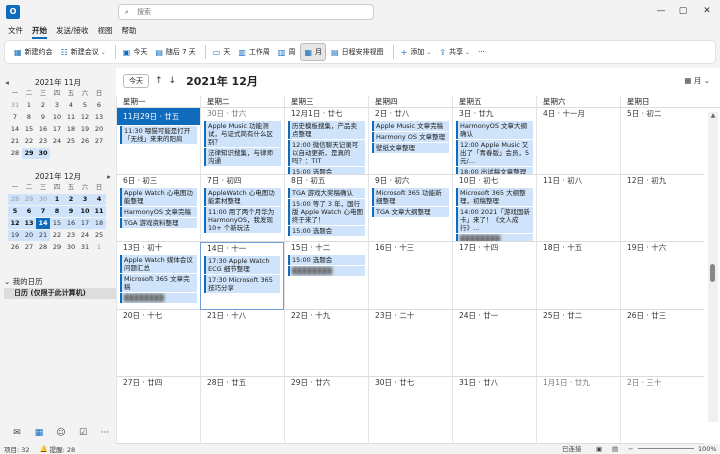 This screenshot has height=454, width=720. Describe the element at coordinates (481, 52) in the screenshot. I see `more-options-button: ···` at that location.